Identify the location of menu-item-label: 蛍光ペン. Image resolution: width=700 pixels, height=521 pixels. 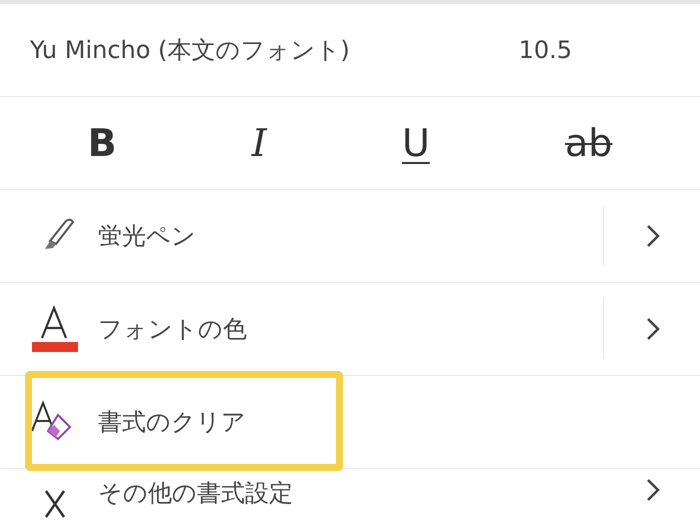
(147, 236).